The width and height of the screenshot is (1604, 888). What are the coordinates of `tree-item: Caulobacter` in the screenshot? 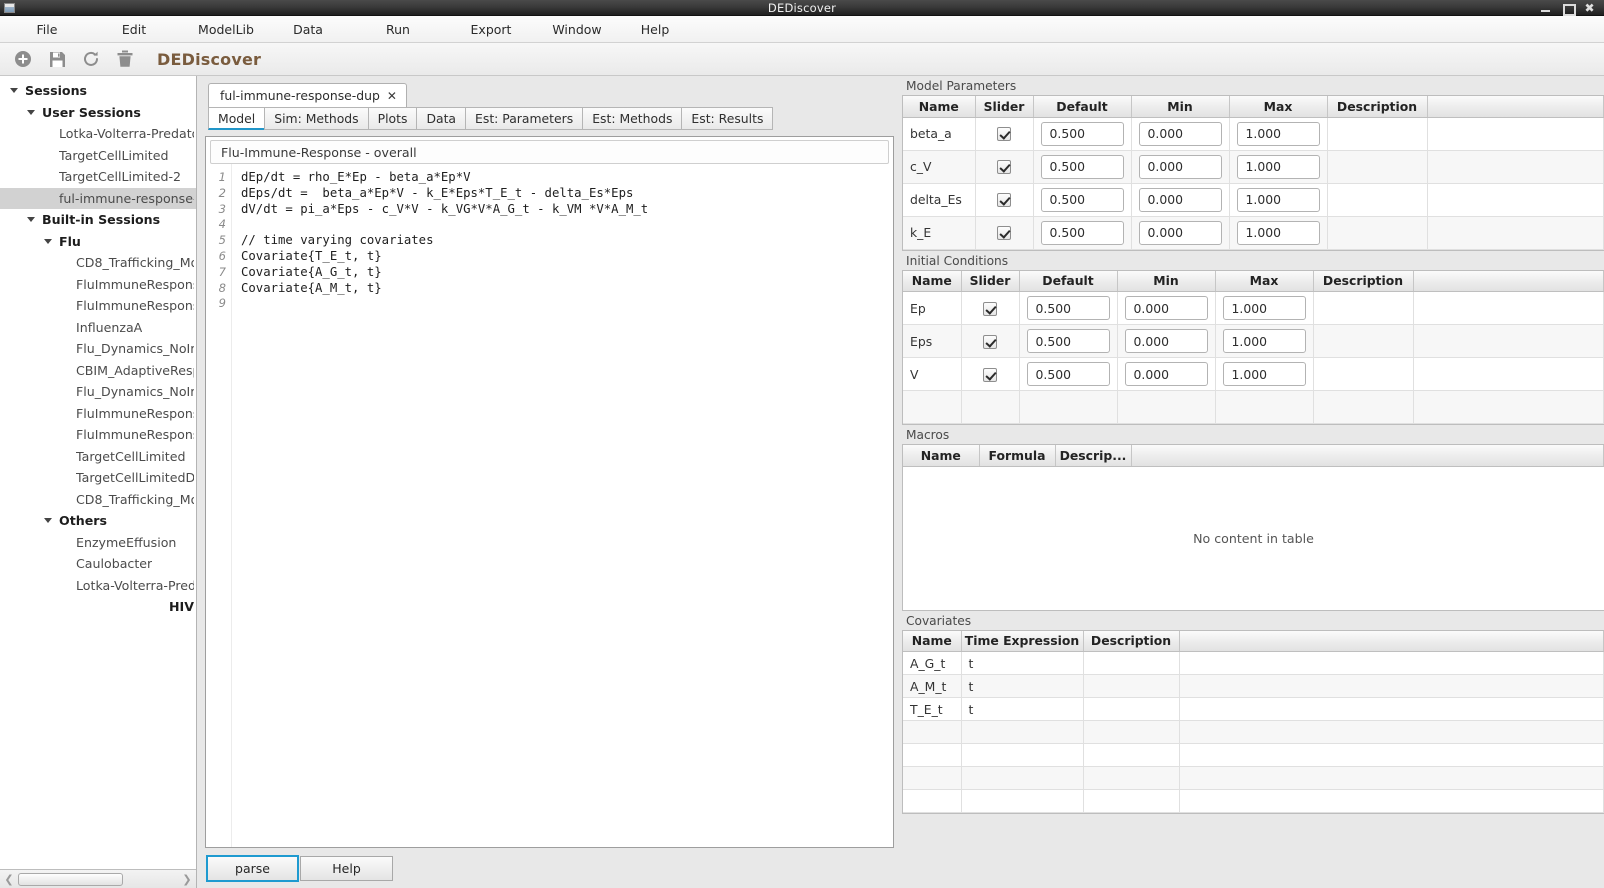 It's located at (98, 564).